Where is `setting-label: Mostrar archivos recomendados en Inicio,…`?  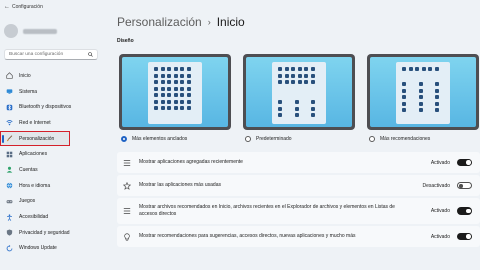
setting-label: Mostrar archivos recomendados en Inicio,… is located at coordinates (267, 210).